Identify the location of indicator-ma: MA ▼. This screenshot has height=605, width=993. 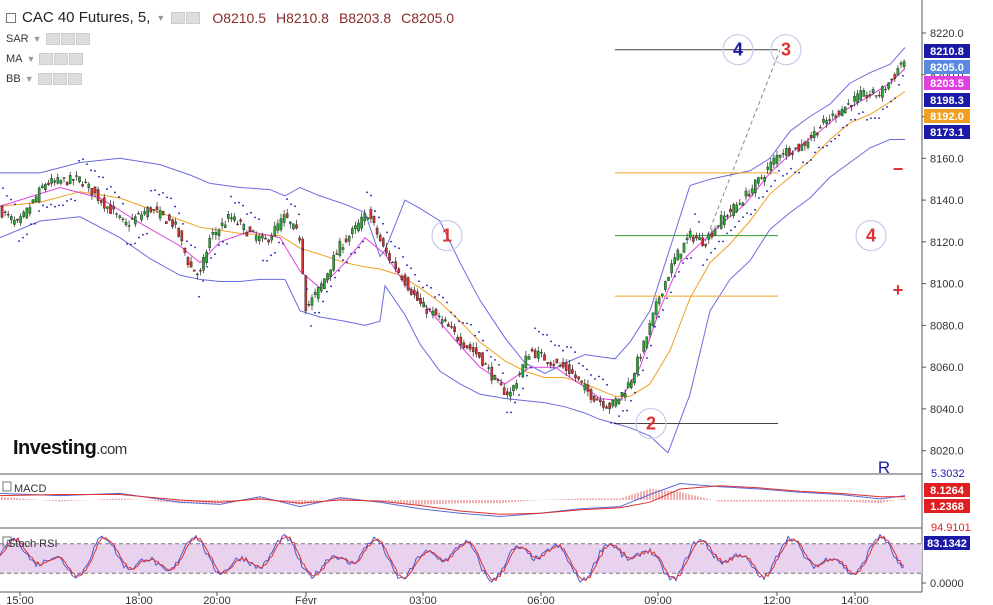
(45, 59).